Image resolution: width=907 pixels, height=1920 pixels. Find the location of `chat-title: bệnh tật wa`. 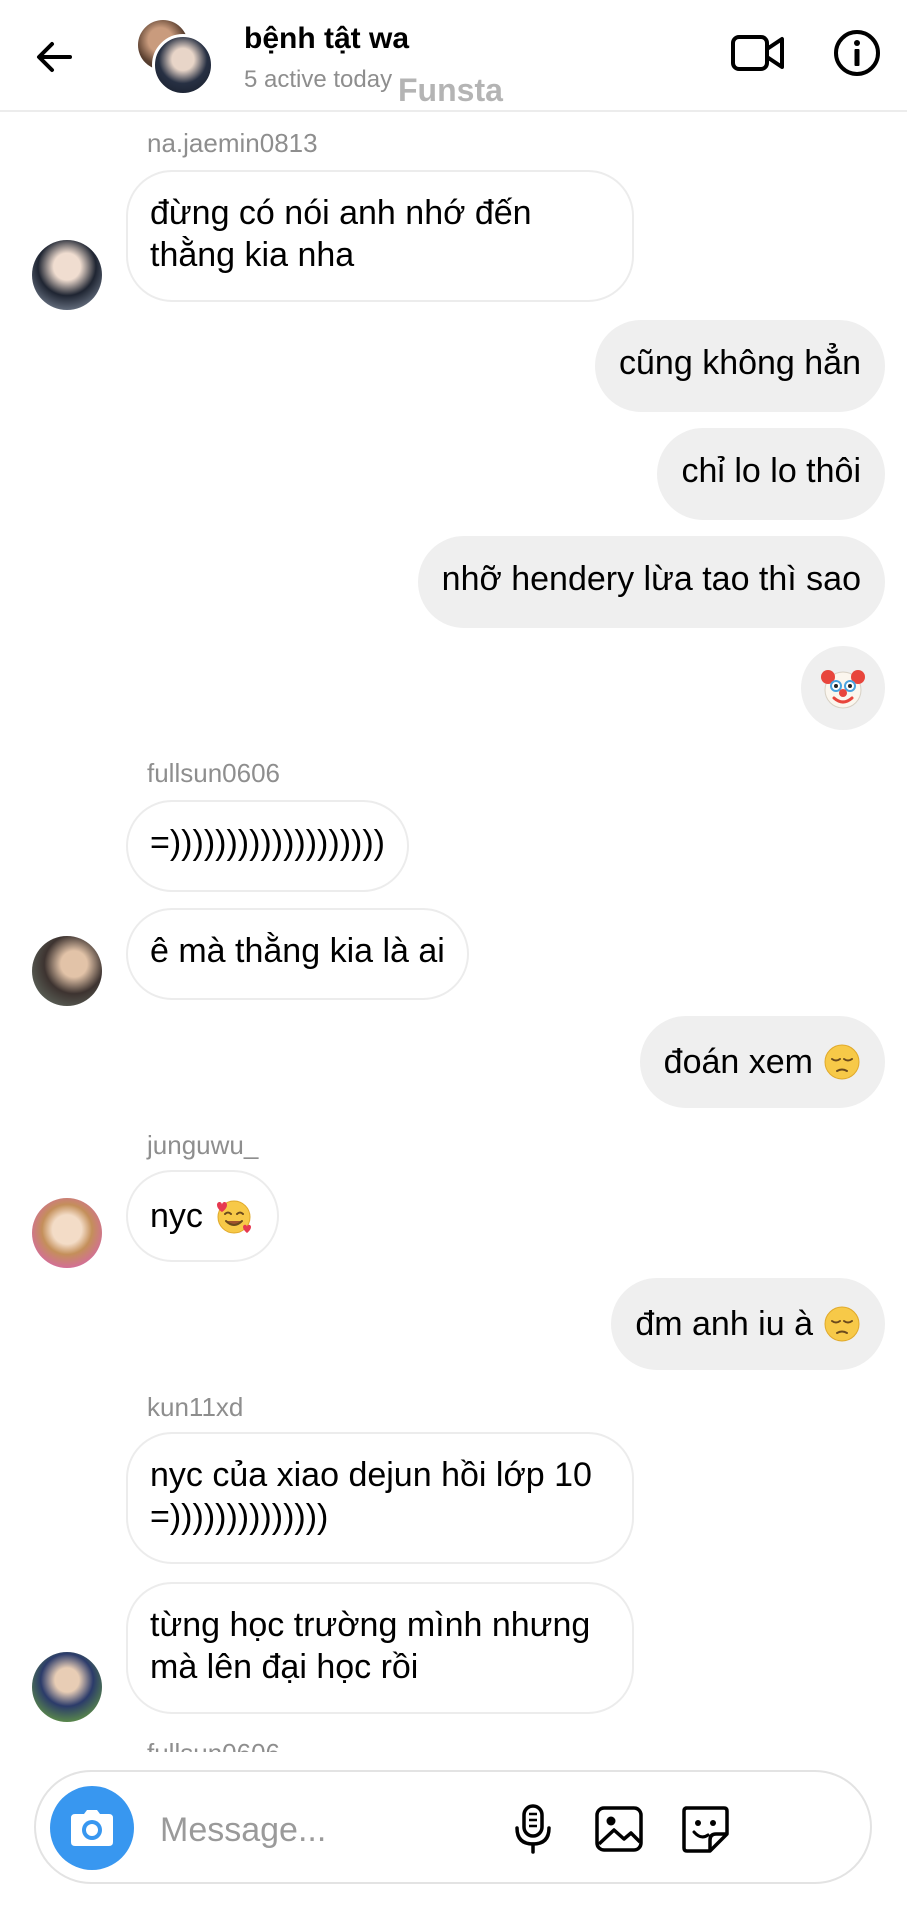

chat-title: bệnh tật wa is located at coordinates (326, 39).